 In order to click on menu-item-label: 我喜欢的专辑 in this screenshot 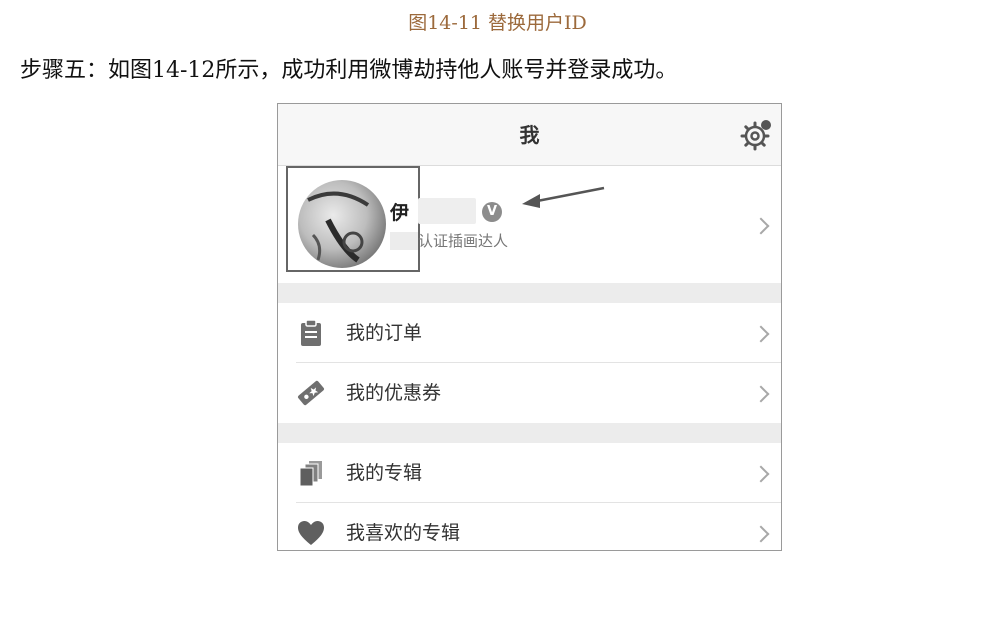, I will do `click(403, 533)`.